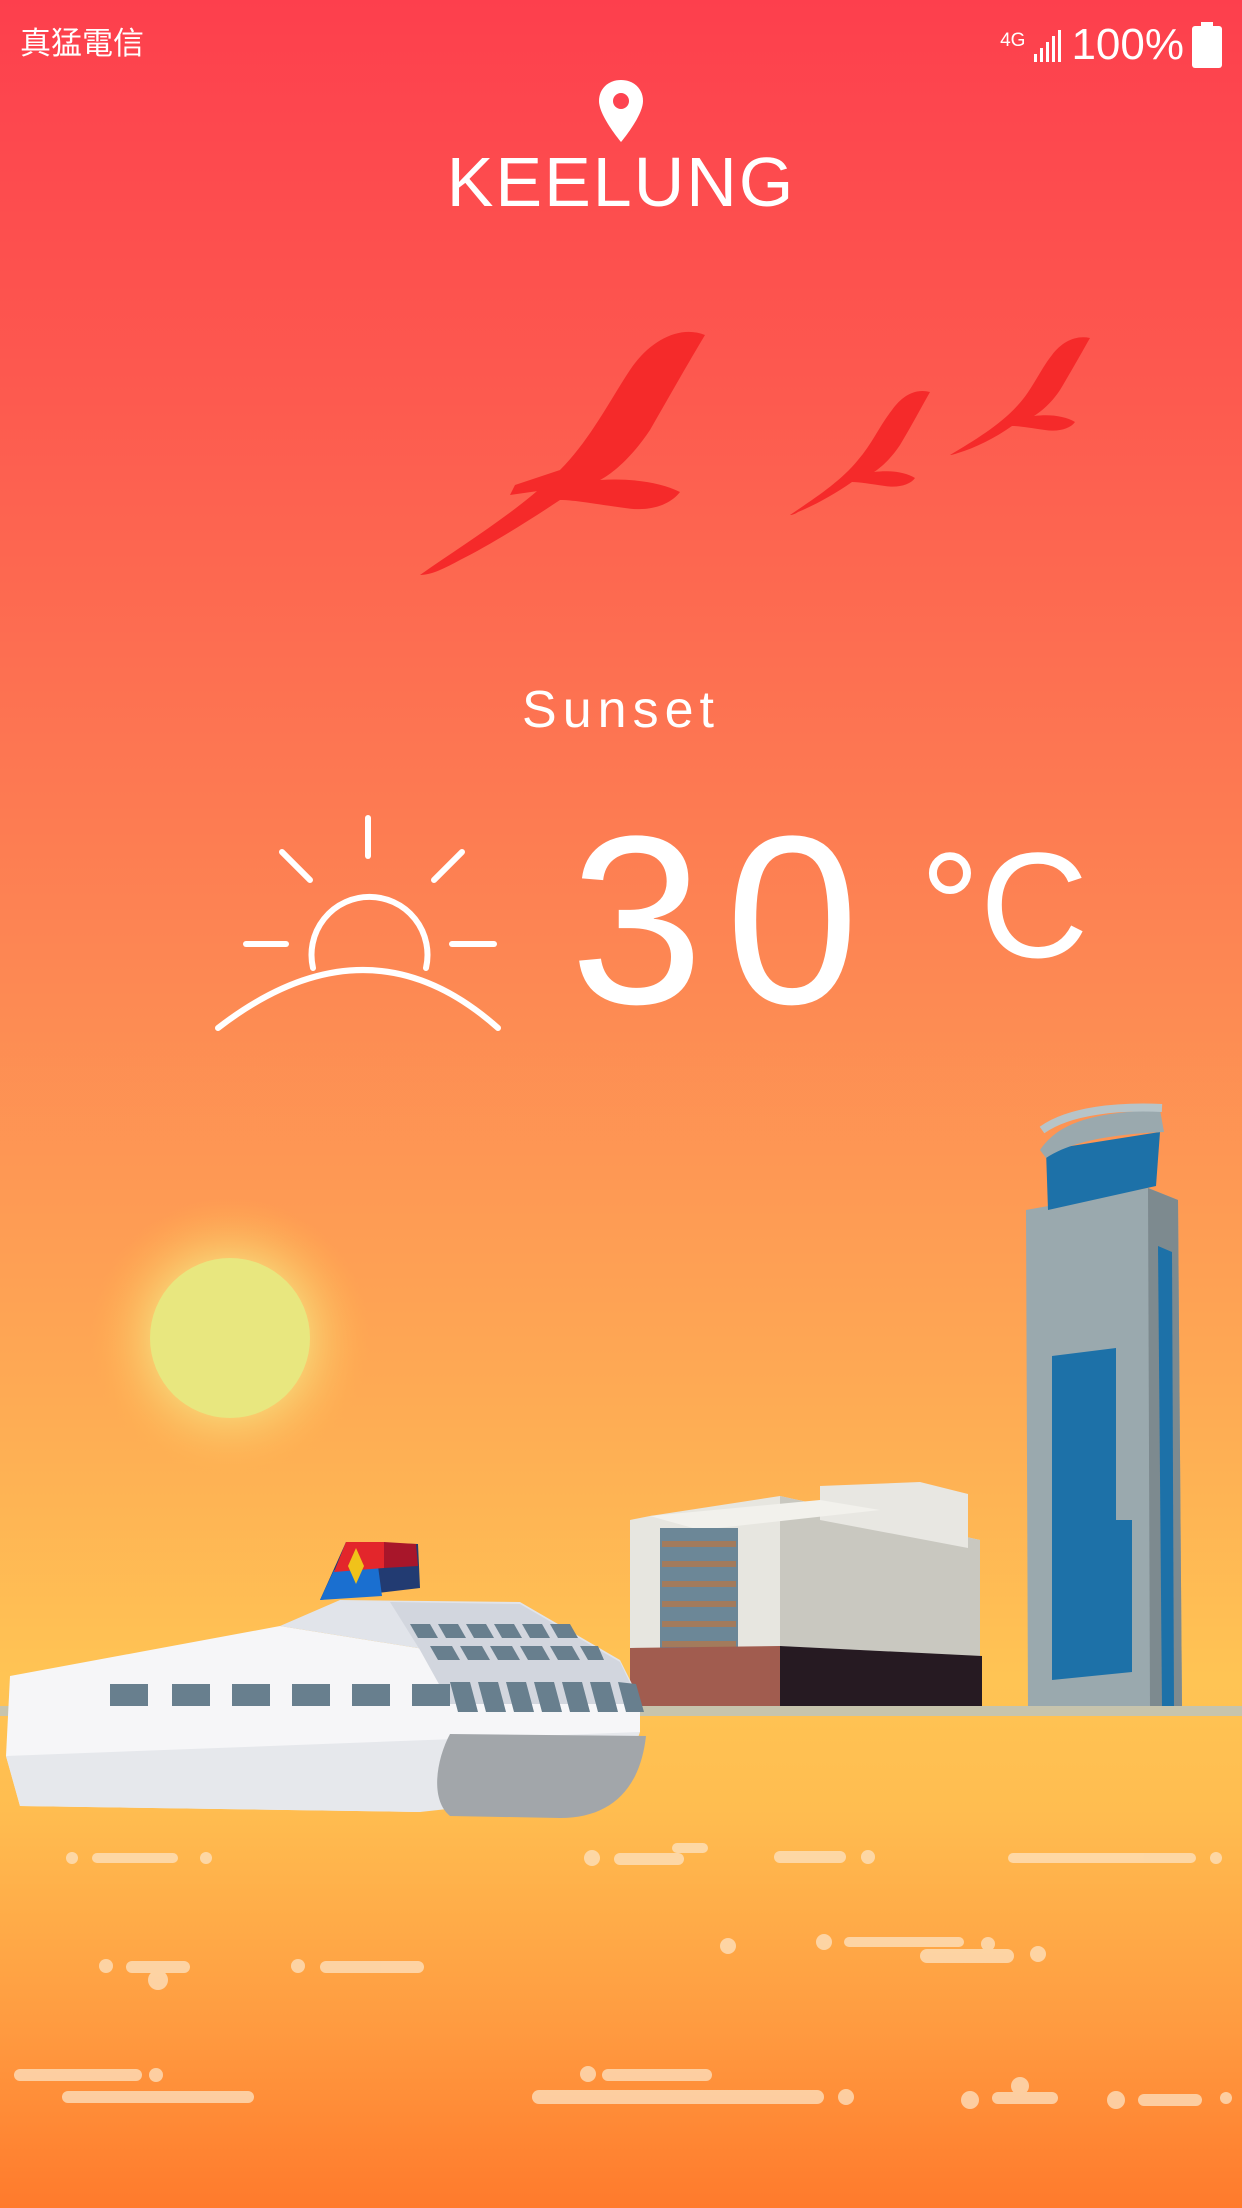  What do you see at coordinates (326, 1680) in the screenshot?
I see `ferry-ship` at bounding box center [326, 1680].